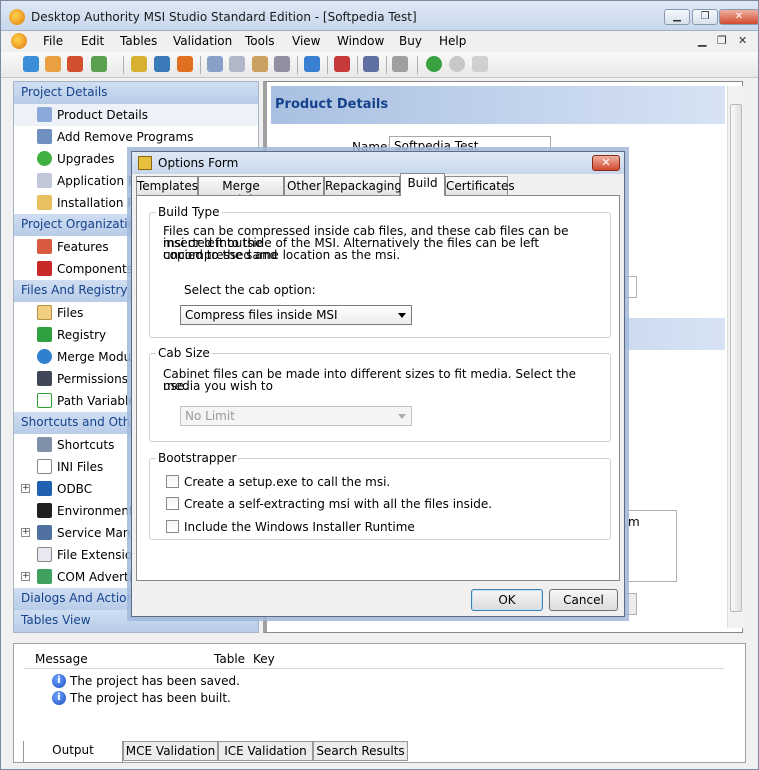  Describe the element at coordinates (287, 482) in the screenshot. I see `setup-exe-label: Create a setup.exe to call the msi.` at that location.